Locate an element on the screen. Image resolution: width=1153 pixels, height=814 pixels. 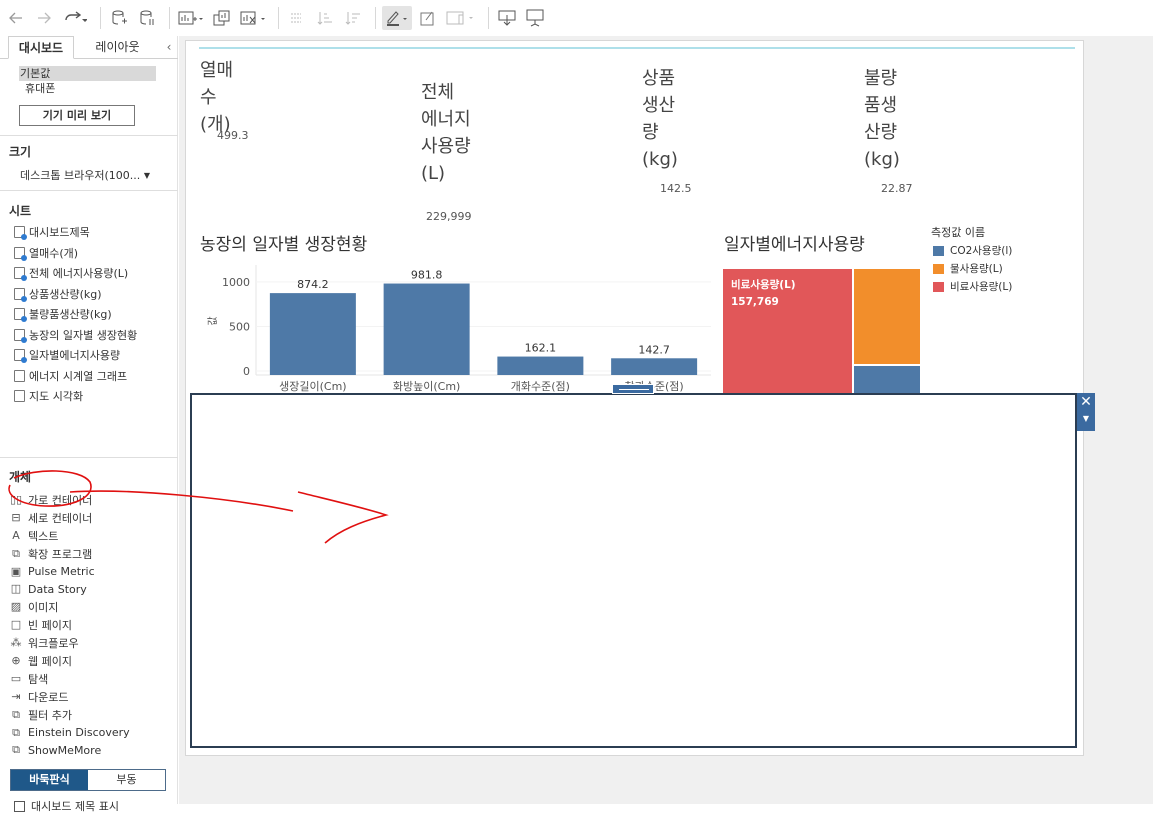
object-data-story: ◫ Data Story is located at coordinates (92, 589).